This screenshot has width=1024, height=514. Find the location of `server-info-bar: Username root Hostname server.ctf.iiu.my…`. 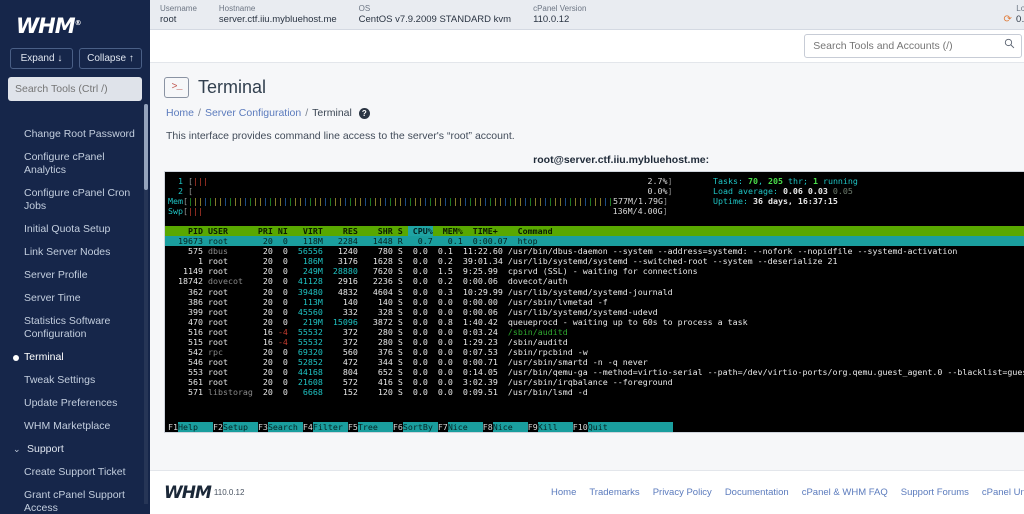

server-info-bar: Username root Hostname server.ctf.iiu.my… is located at coordinates (587, 15).